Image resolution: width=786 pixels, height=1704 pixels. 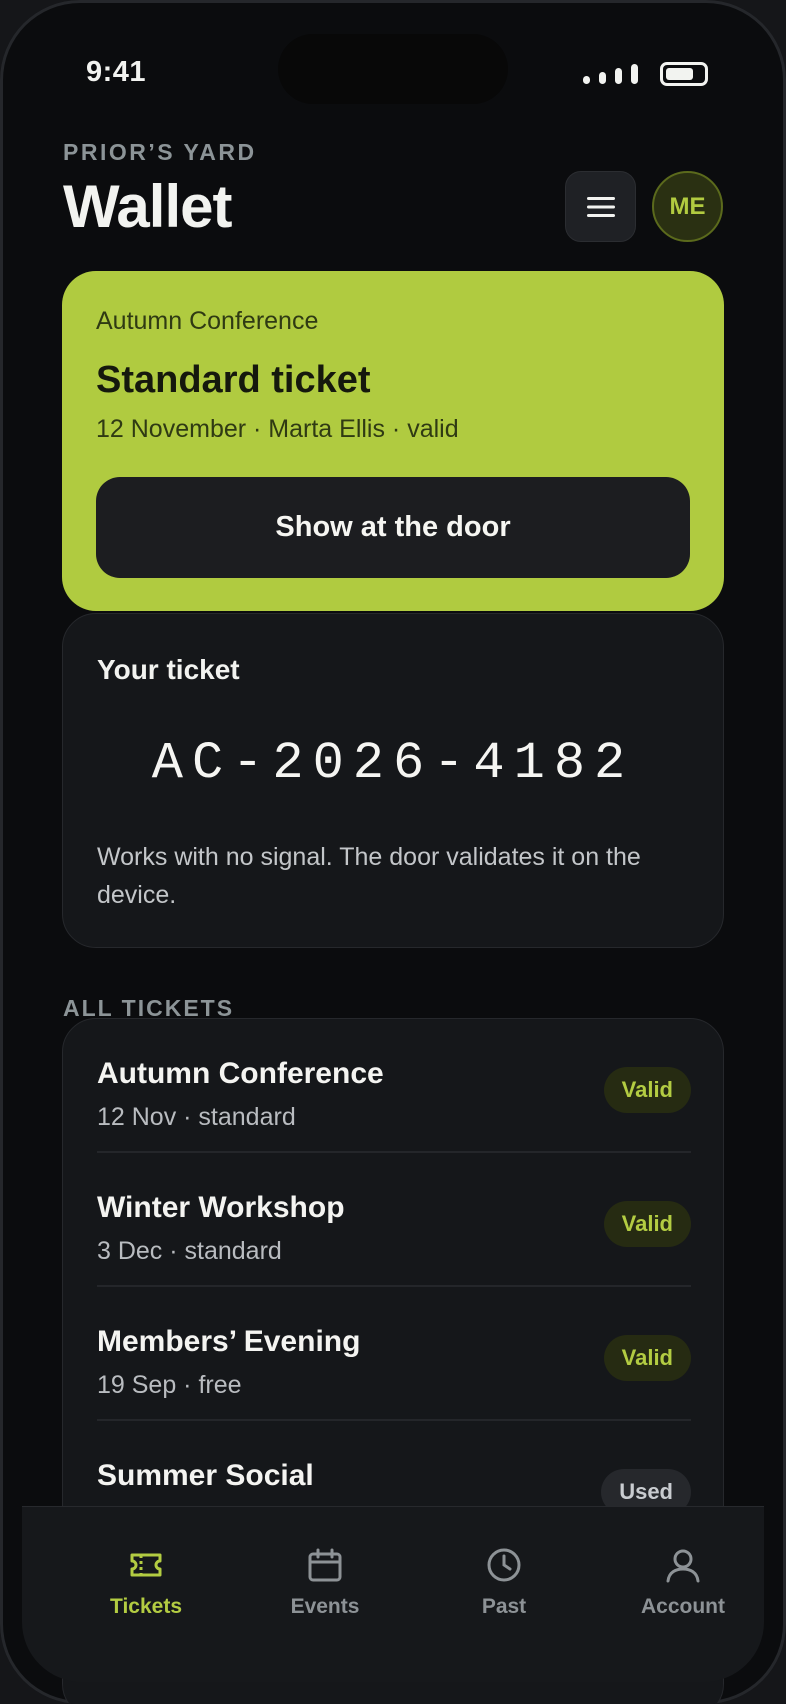 I want to click on ticket-row-meta: 12 Nov · standard, so click(x=196, y=1117).